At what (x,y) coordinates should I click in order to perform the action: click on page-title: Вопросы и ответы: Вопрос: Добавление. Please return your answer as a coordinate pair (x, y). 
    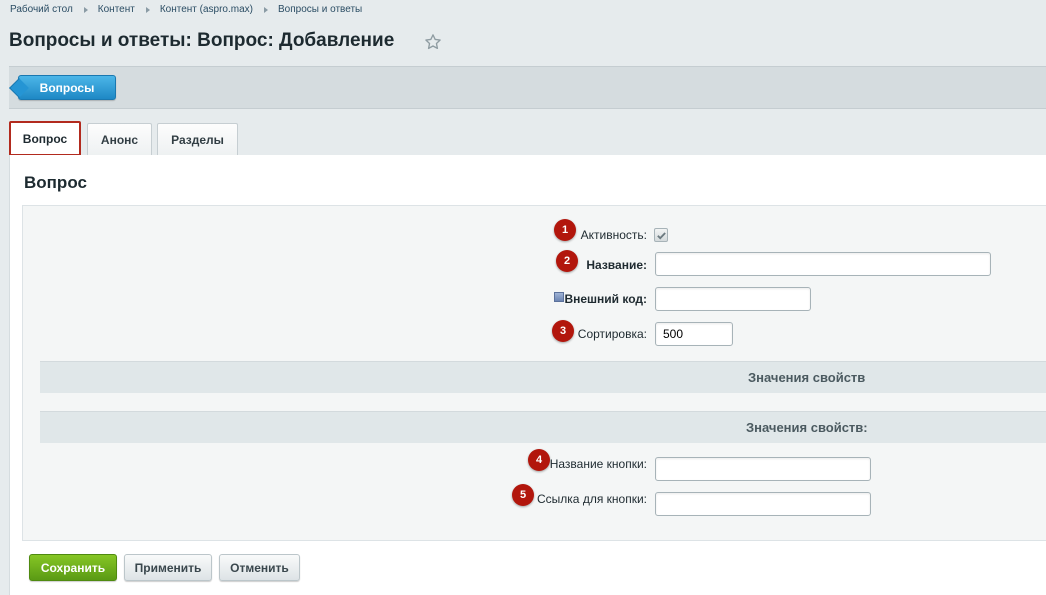
    Looking at the image, I should click on (202, 40).